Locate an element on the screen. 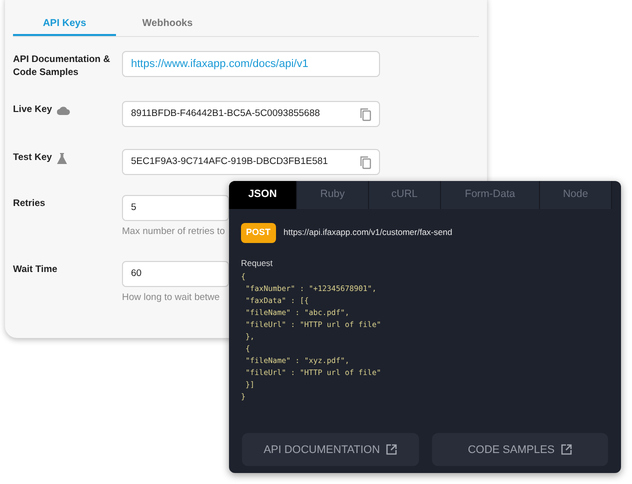 The height and width of the screenshot is (484, 632). field-label: Live Key is located at coordinates (32, 109).